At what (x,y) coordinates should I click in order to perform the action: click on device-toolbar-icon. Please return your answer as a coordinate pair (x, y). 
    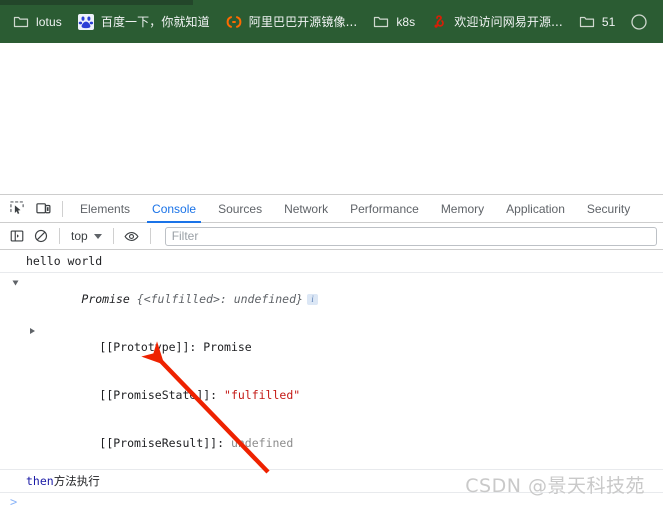
    Looking at the image, I should click on (43, 209).